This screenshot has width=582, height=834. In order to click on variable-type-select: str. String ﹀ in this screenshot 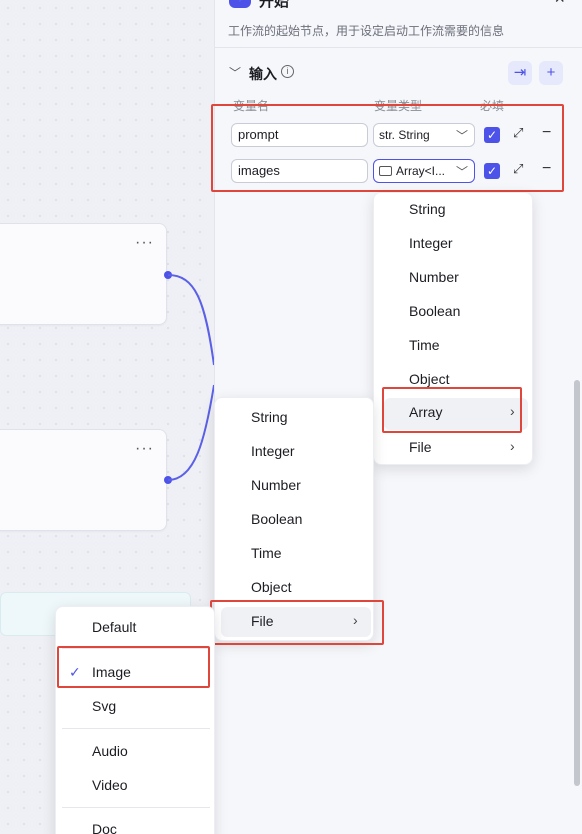, I will do `click(424, 135)`.